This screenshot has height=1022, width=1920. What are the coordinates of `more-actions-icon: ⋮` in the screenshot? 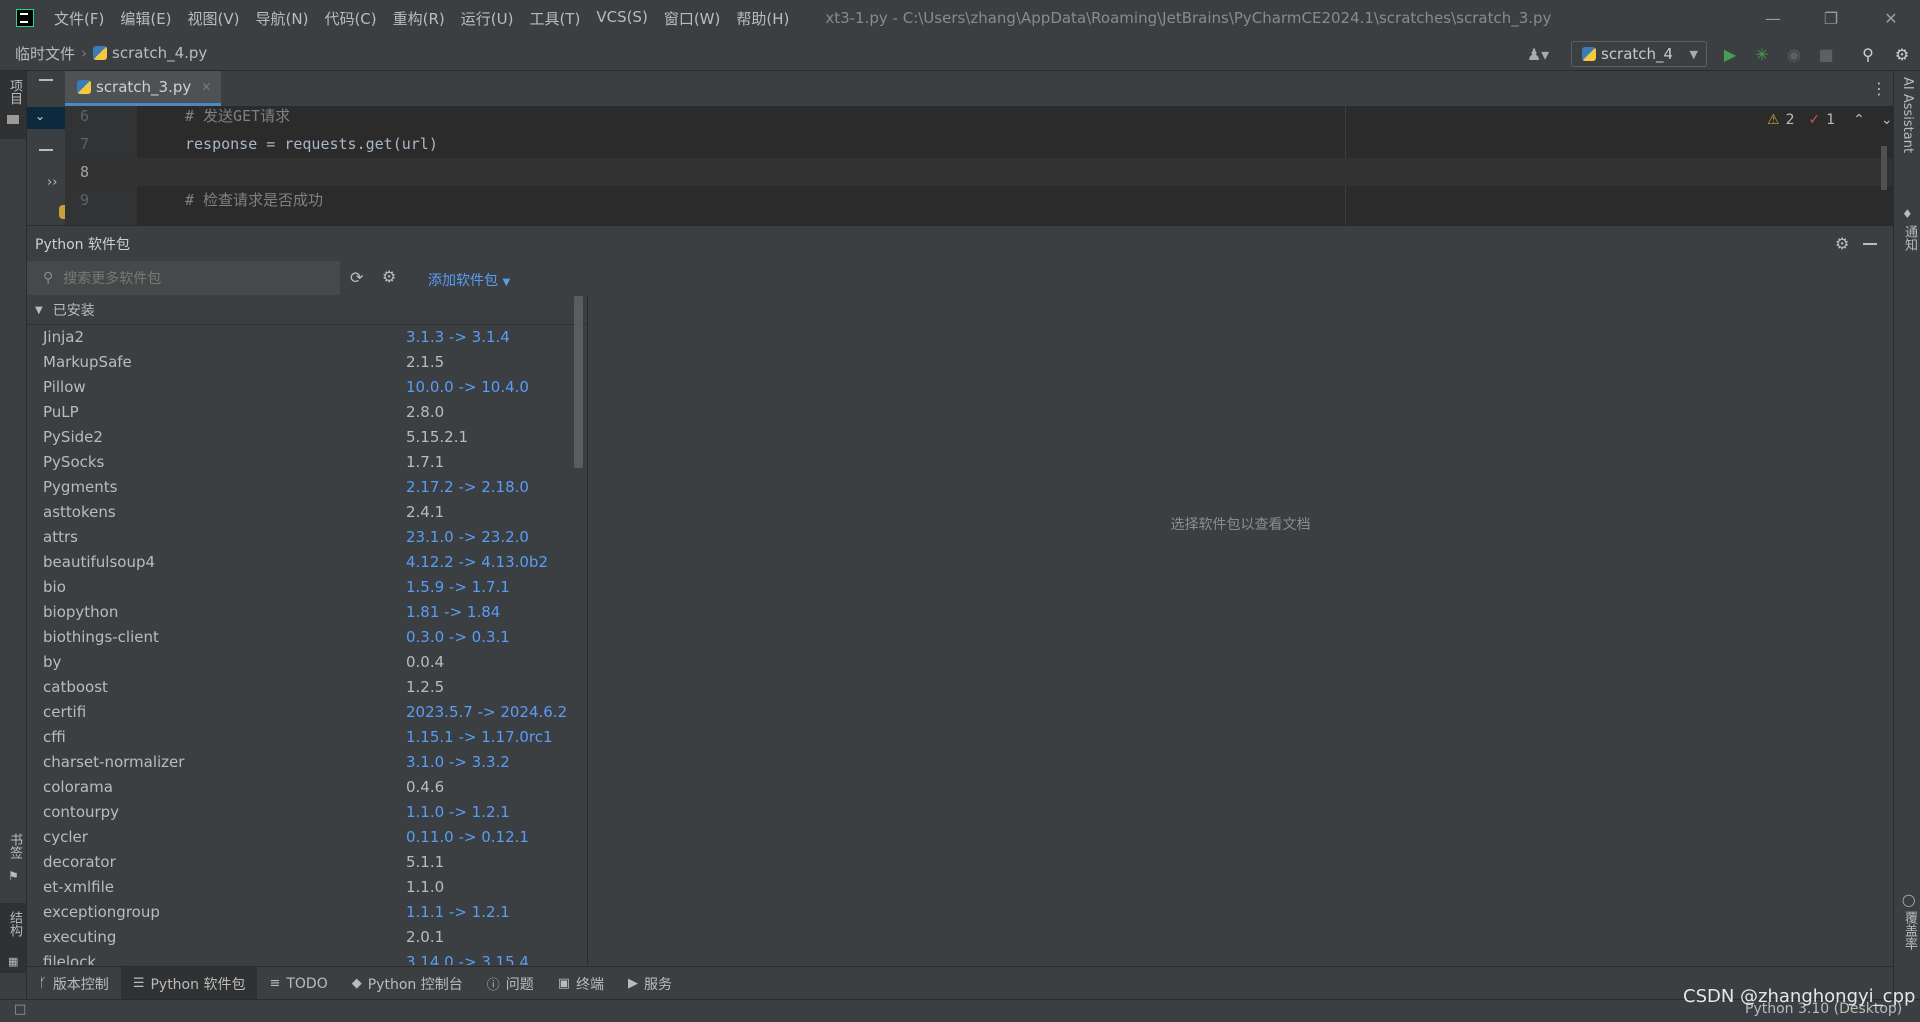 It's located at (1879, 88).